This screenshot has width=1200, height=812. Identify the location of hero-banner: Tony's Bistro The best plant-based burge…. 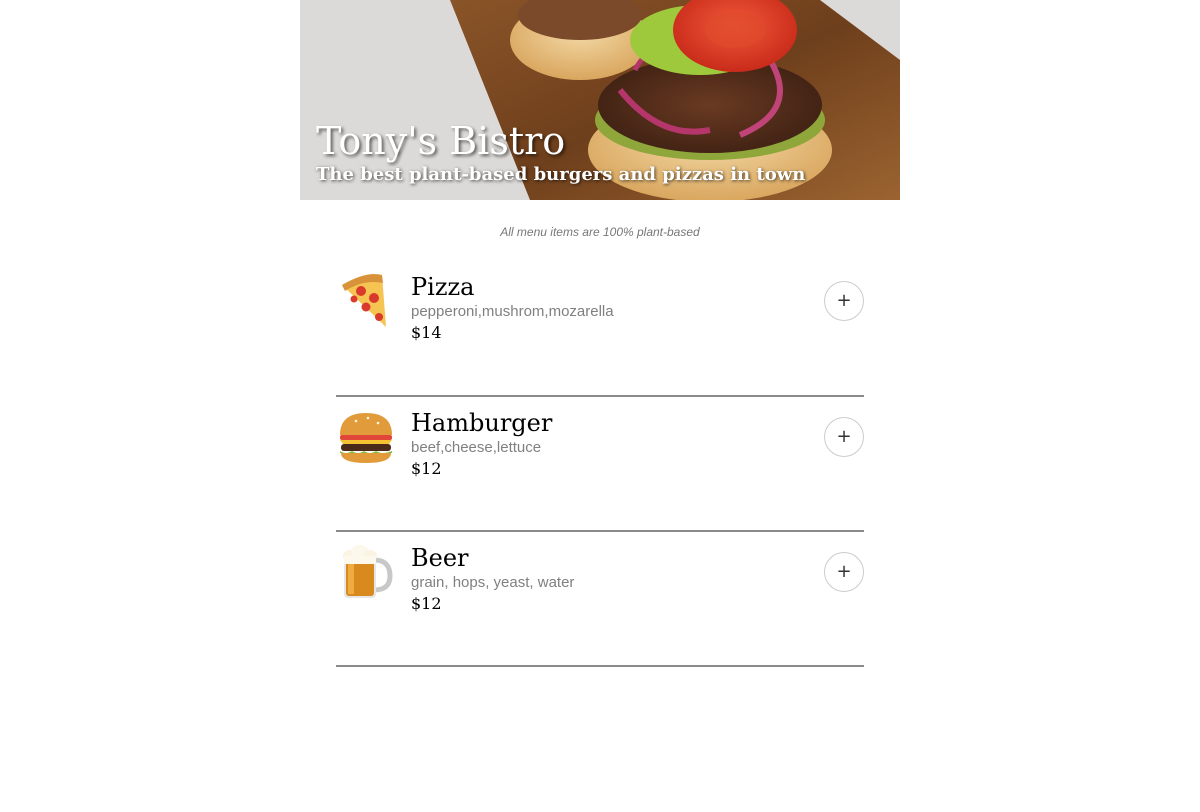
(600, 100).